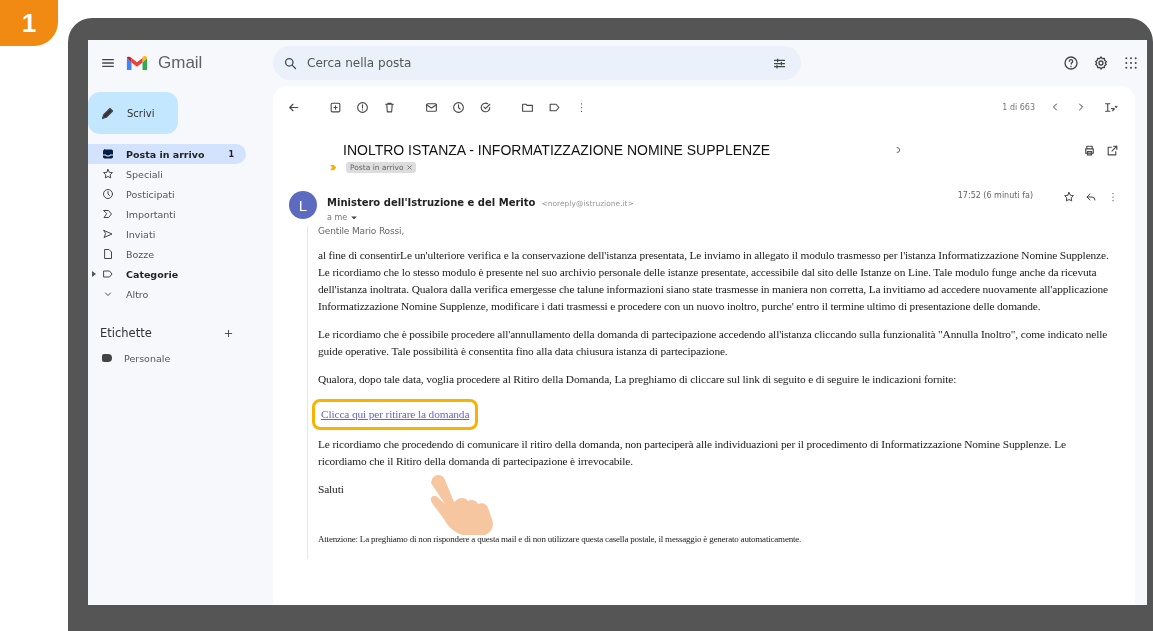  Describe the element at coordinates (1112, 150) in the screenshot. I see `open-new-window-icon` at that location.